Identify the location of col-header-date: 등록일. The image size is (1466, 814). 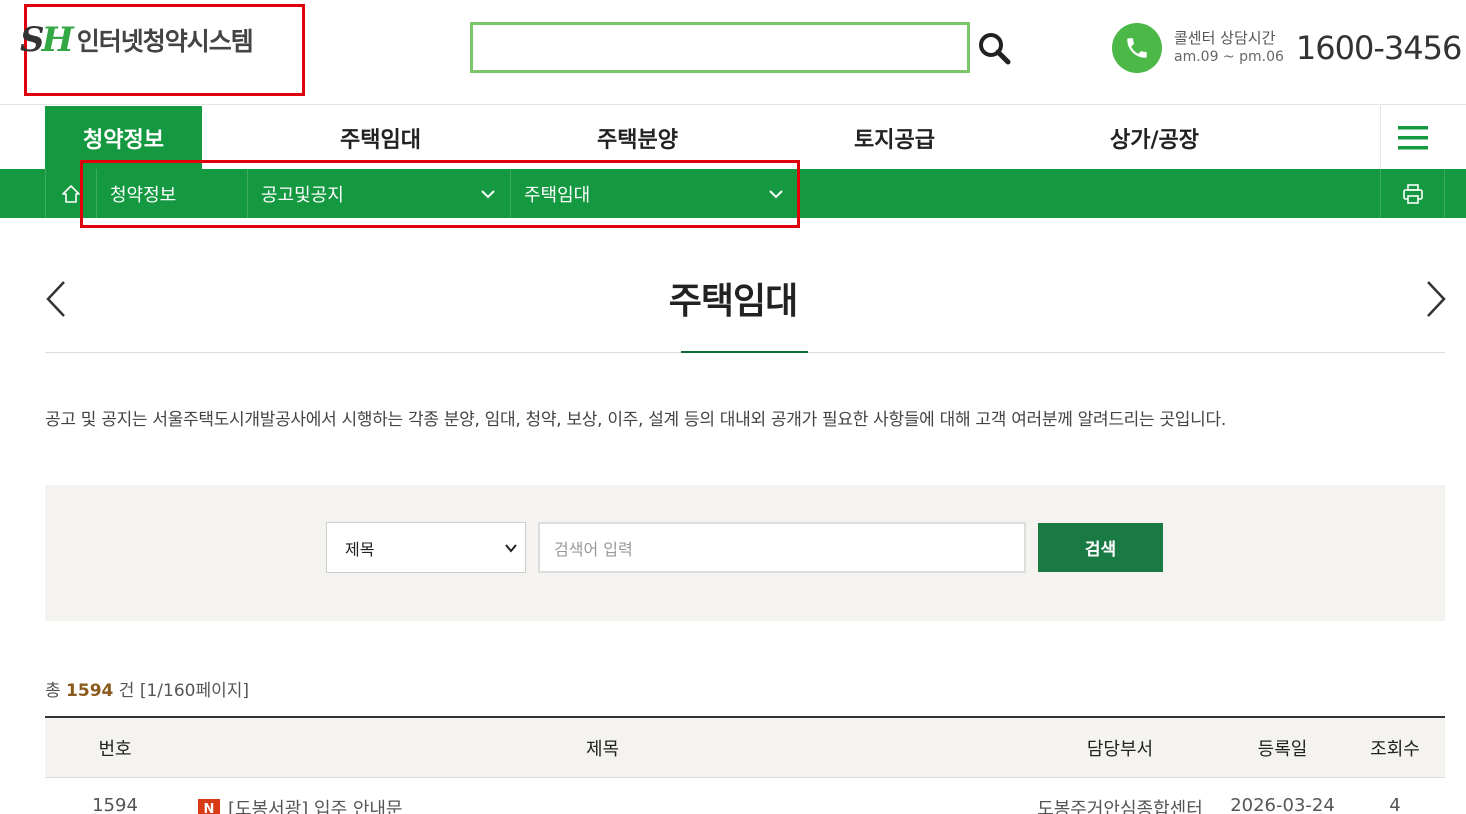
(1282, 749).